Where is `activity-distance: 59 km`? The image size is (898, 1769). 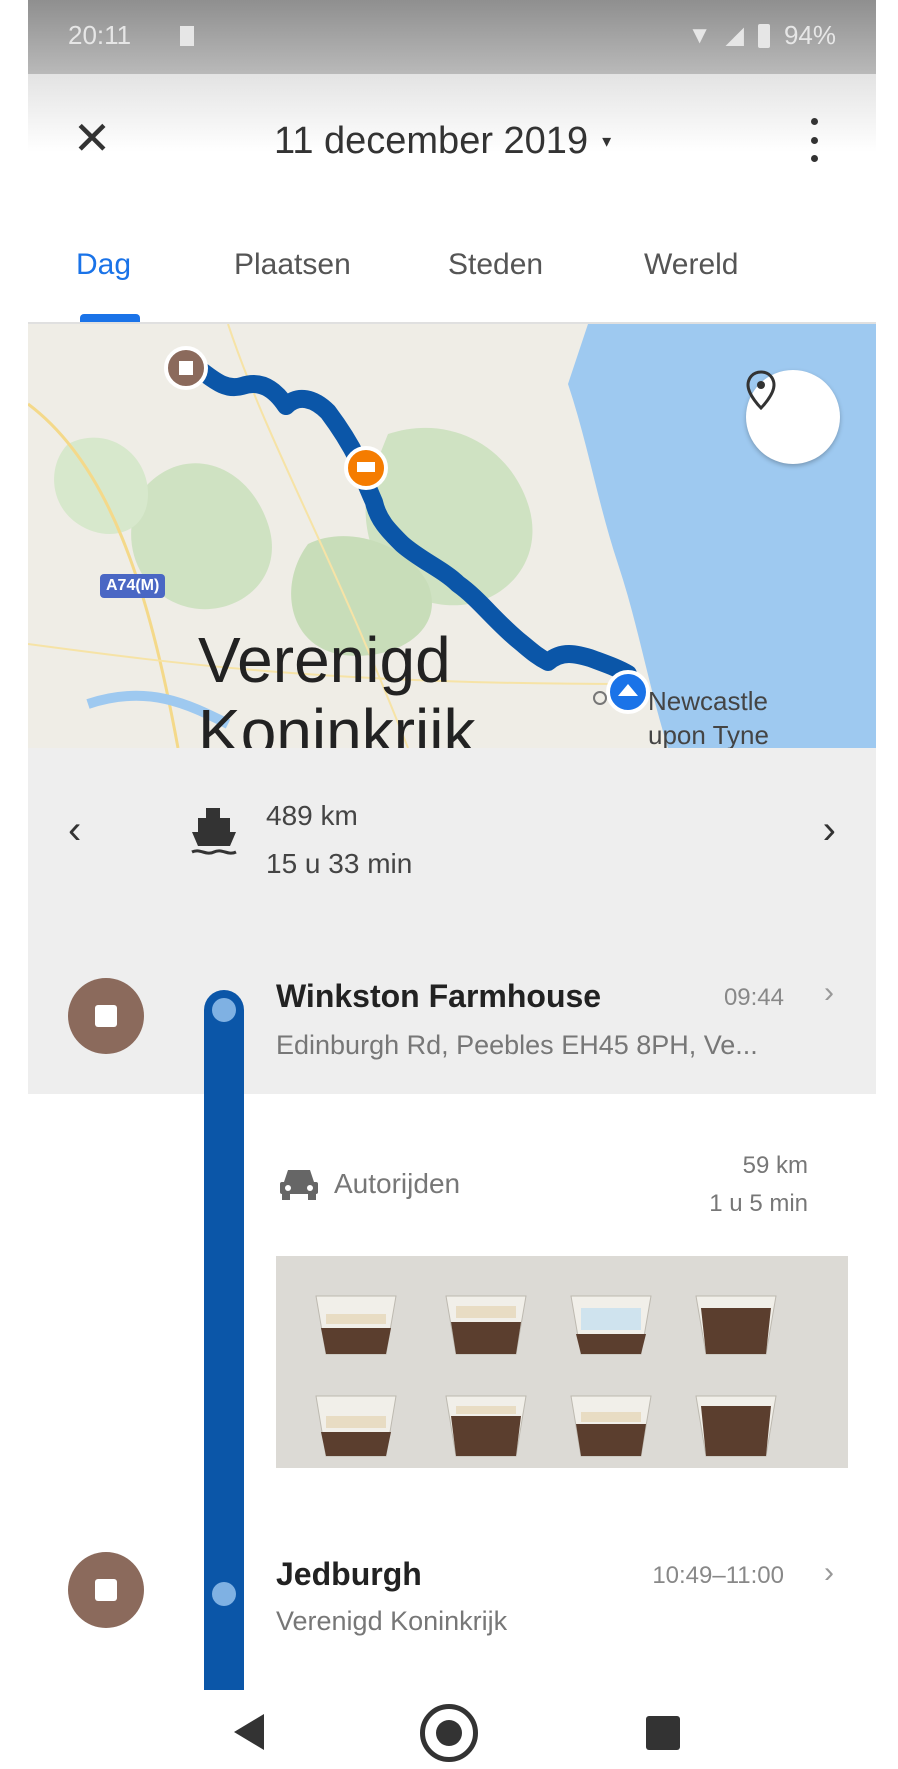 activity-distance: 59 km is located at coordinates (775, 1165).